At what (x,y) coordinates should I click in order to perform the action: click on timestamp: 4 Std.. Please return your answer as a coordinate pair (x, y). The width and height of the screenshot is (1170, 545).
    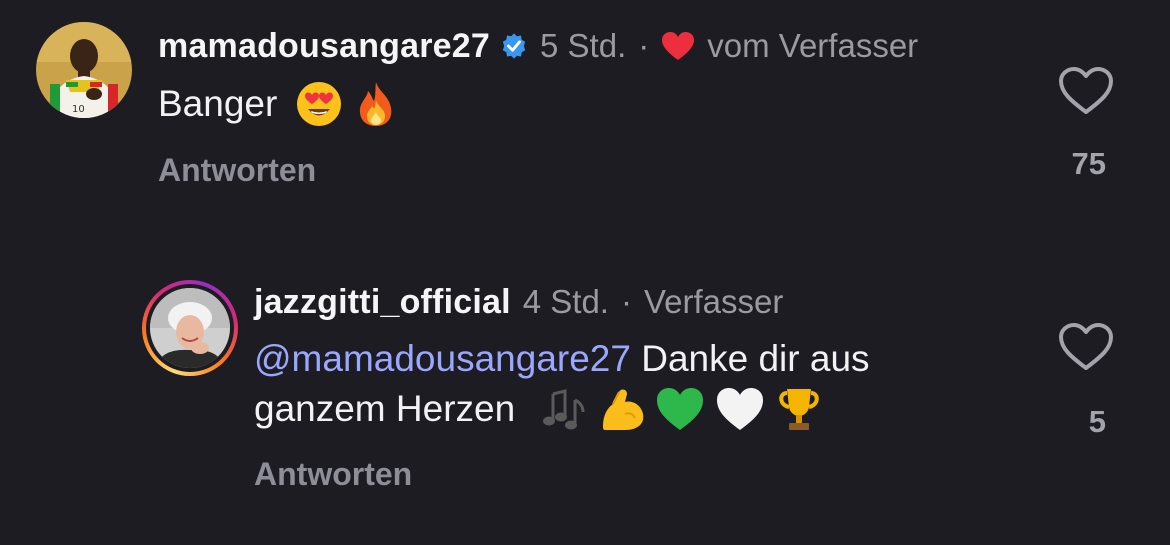
    Looking at the image, I should click on (565, 301).